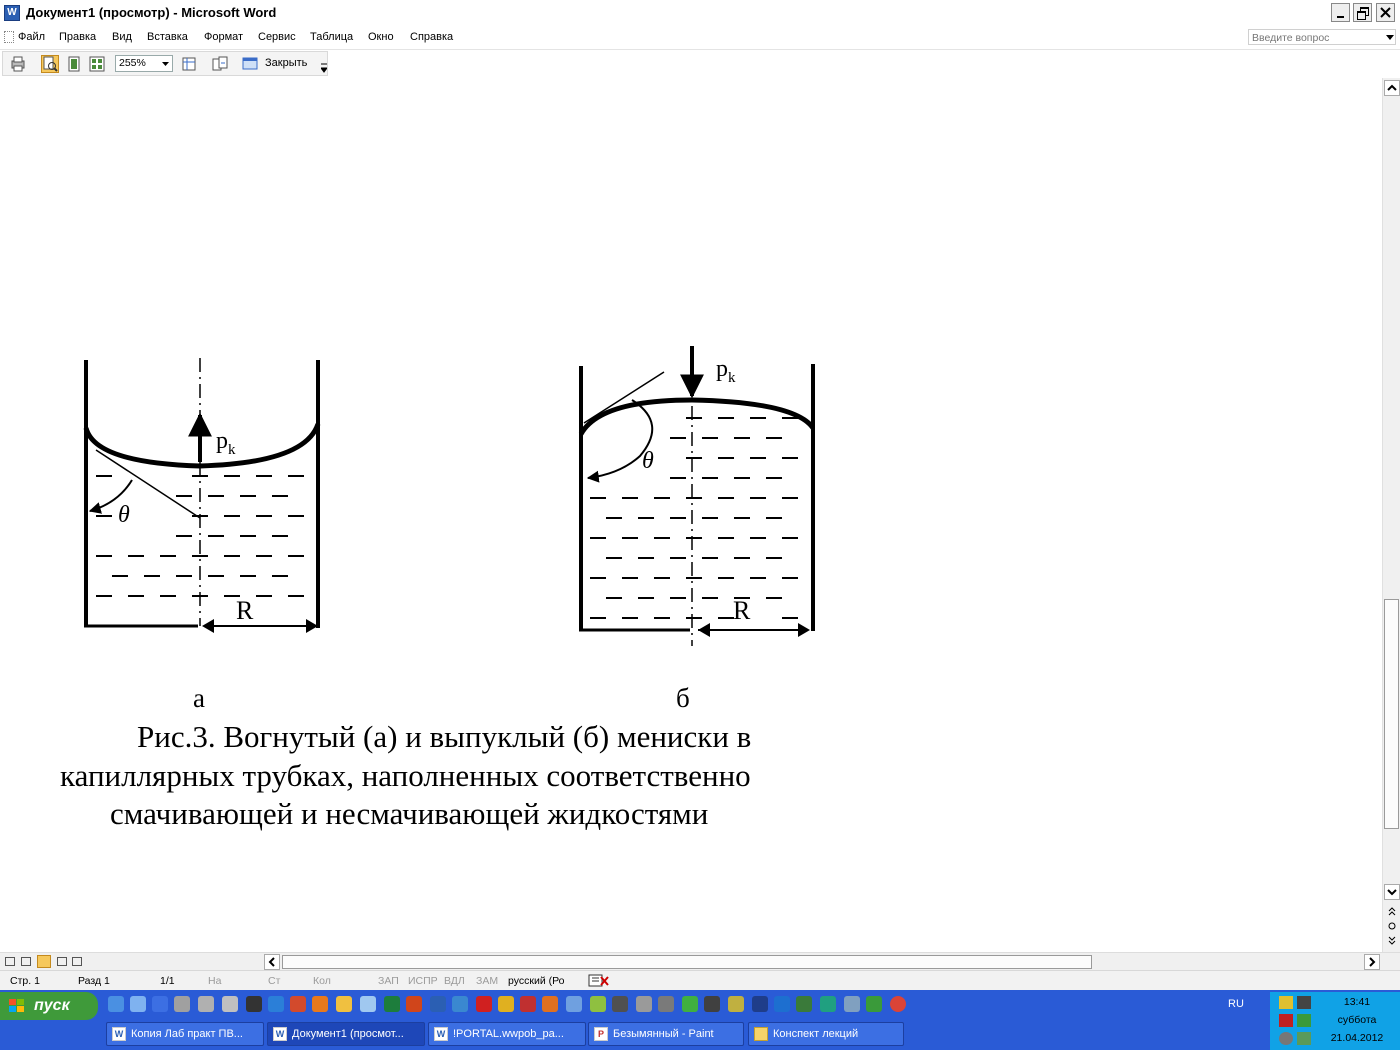 Image resolution: width=1400 pixels, height=1050 pixels. Describe the element at coordinates (44, 961) in the screenshot. I see `print-layout-icon` at that location.